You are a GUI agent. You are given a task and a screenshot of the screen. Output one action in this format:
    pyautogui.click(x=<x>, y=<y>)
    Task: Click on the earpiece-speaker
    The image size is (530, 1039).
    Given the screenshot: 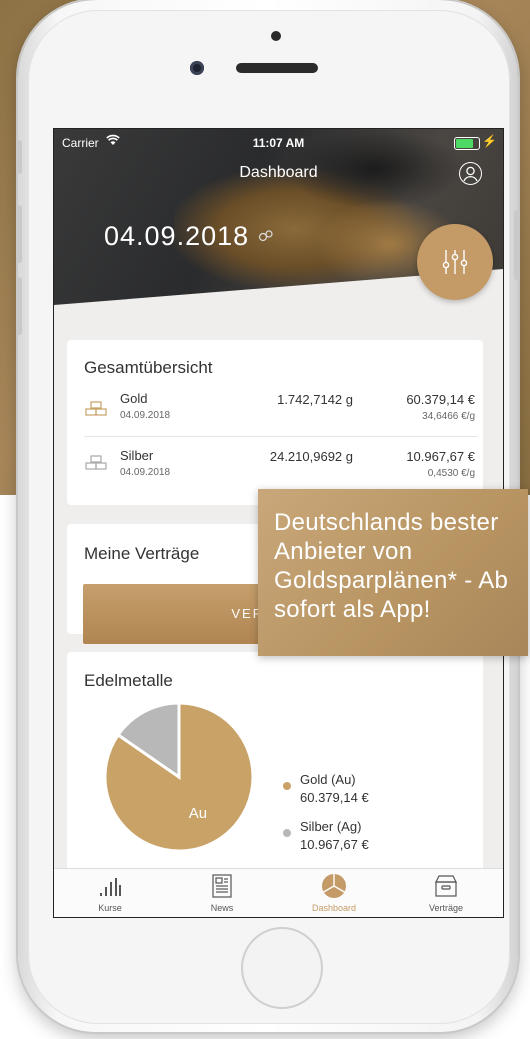 What is the action you would take?
    pyautogui.click(x=277, y=68)
    